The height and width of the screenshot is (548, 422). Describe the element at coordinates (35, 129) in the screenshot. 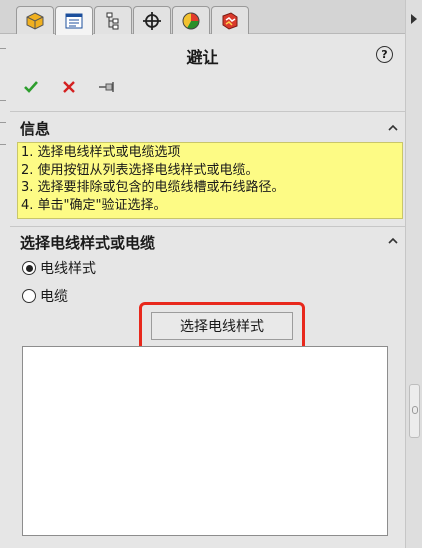

I see `info-section-title: 信息` at that location.